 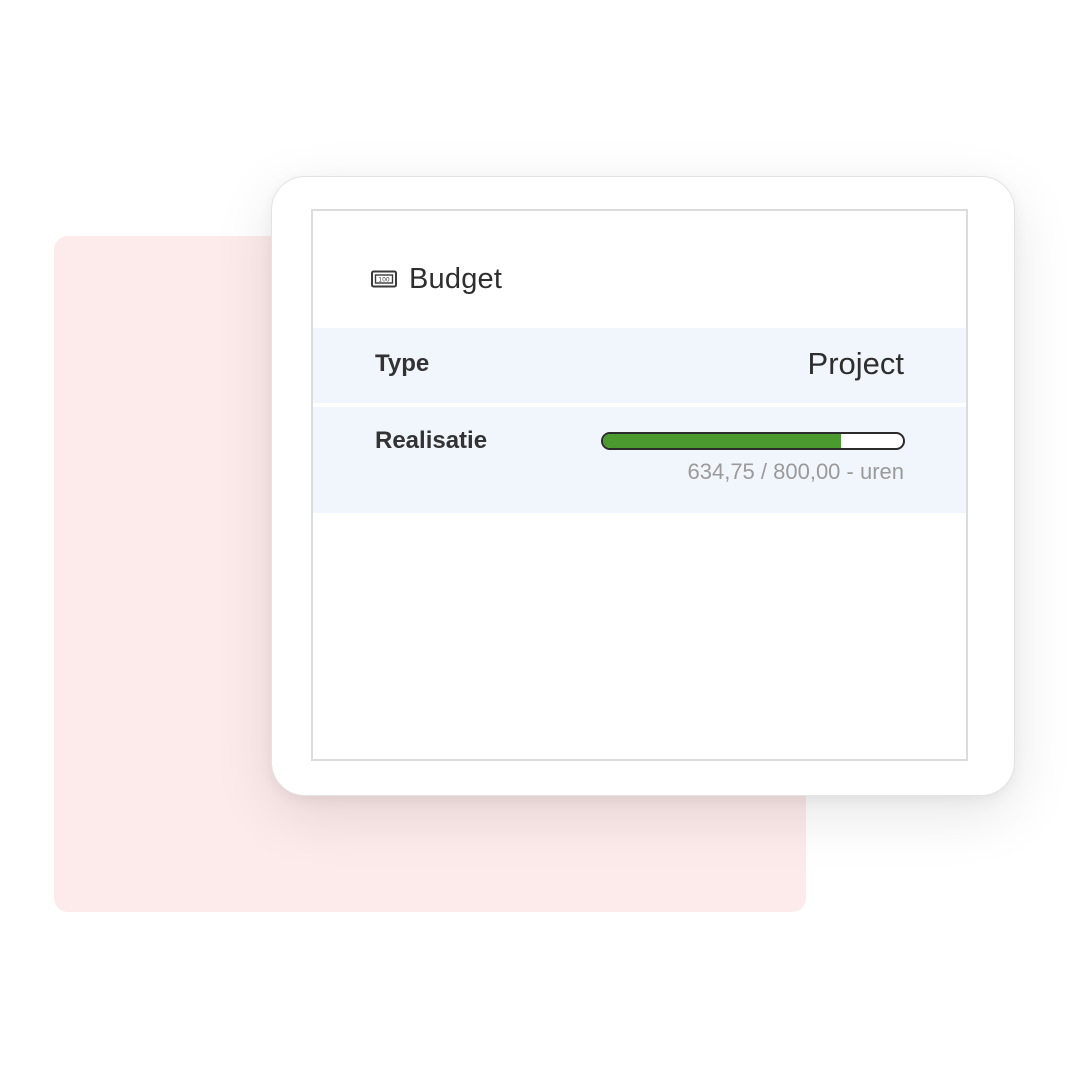 I want to click on type-value: Project, so click(x=855, y=363).